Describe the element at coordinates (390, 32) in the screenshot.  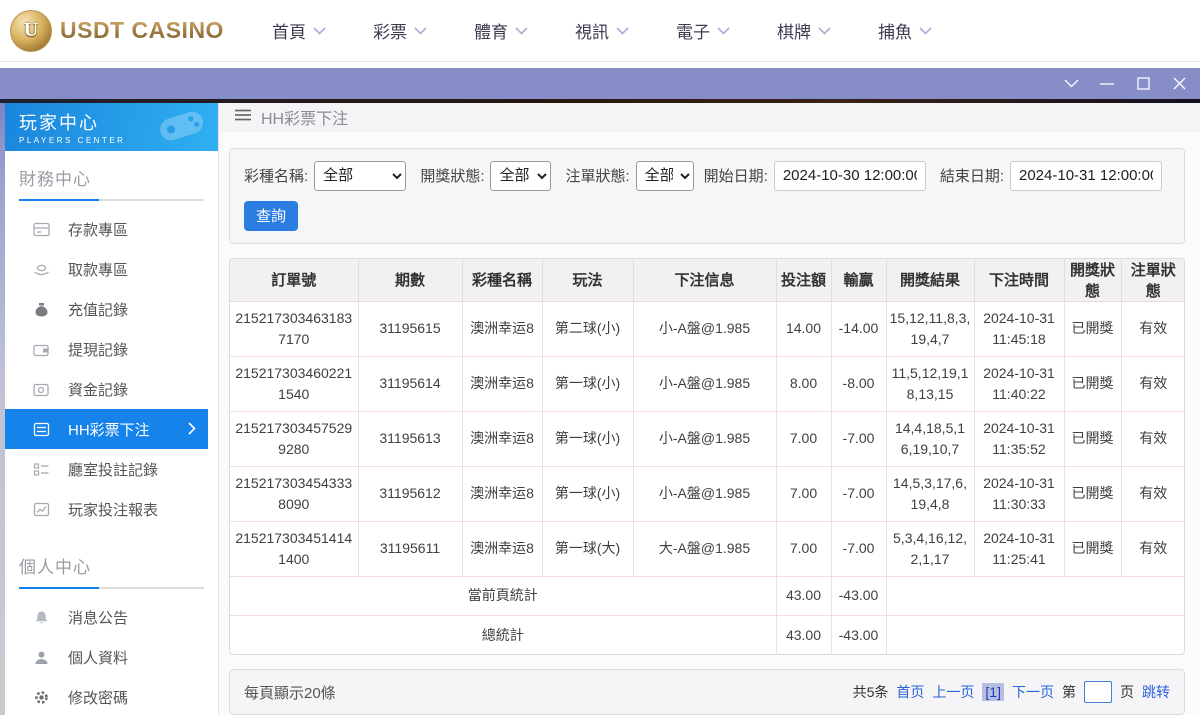
I see `nav-item-label: 彩票` at that location.